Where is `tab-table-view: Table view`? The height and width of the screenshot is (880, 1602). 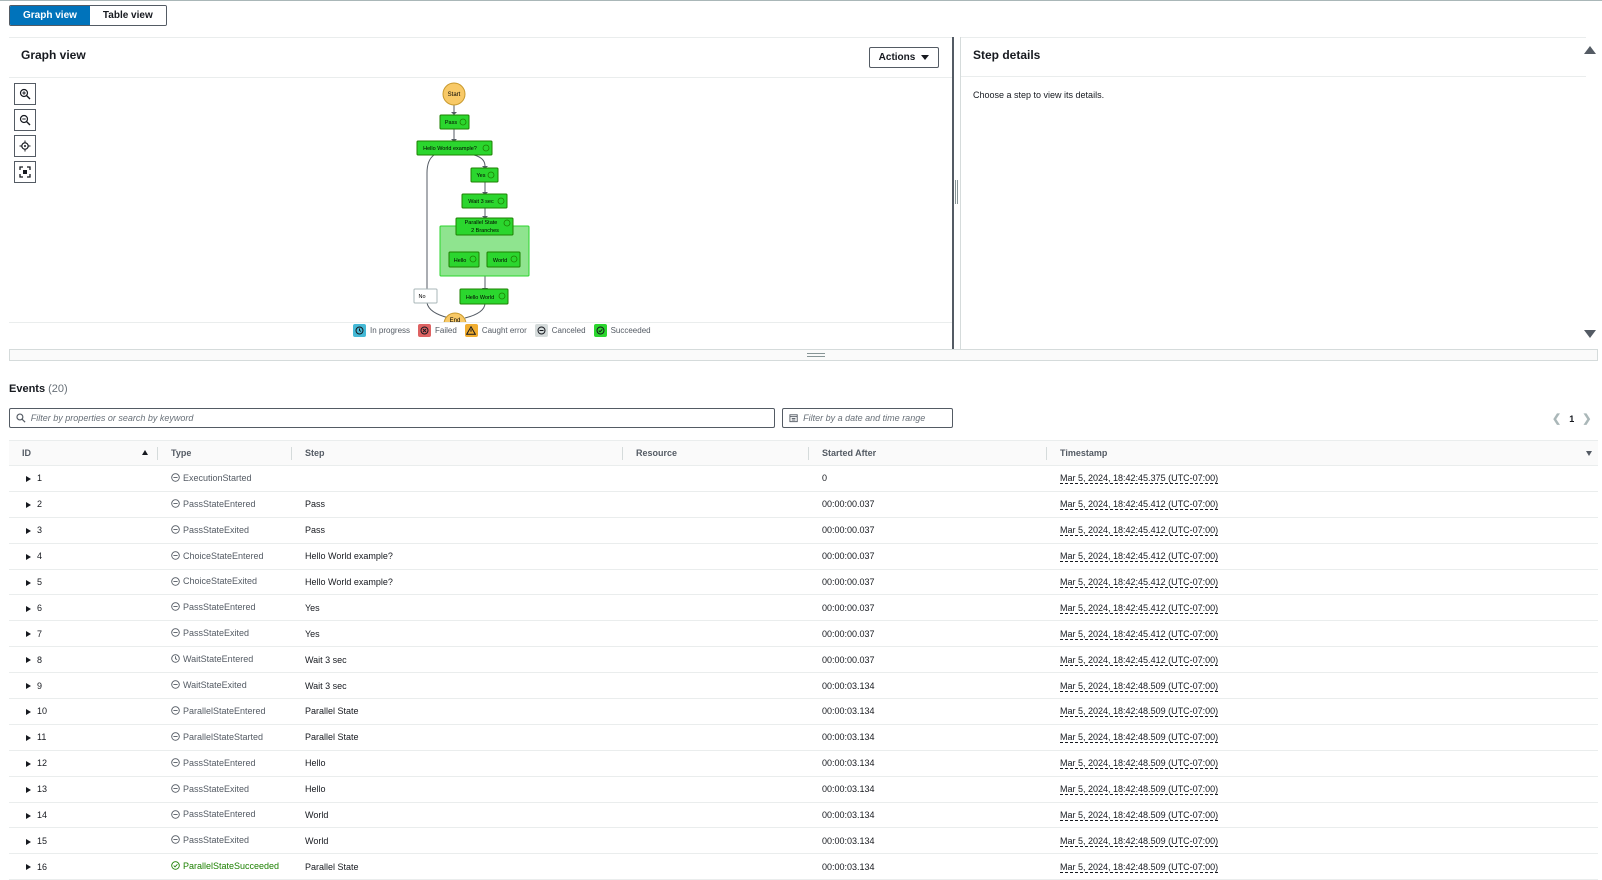
tab-table-view: Table view is located at coordinates (127, 15).